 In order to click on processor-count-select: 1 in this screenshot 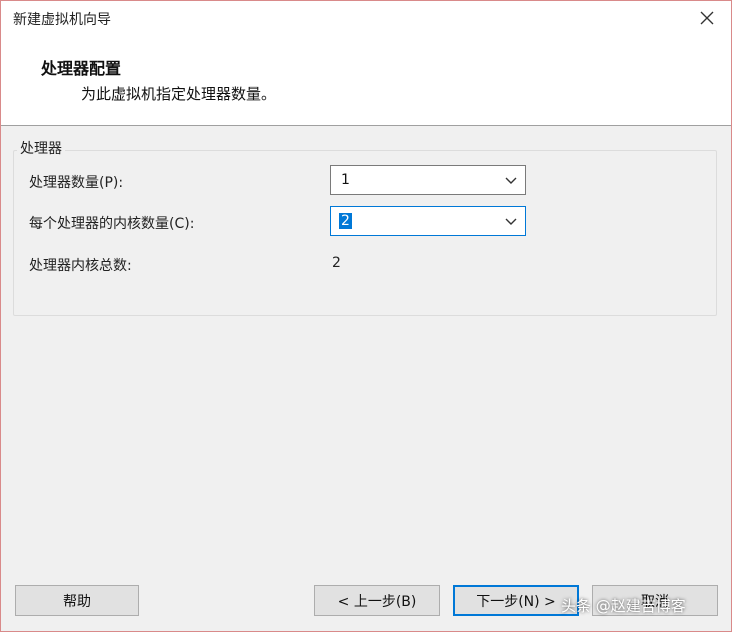, I will do `click(428, 180)`.